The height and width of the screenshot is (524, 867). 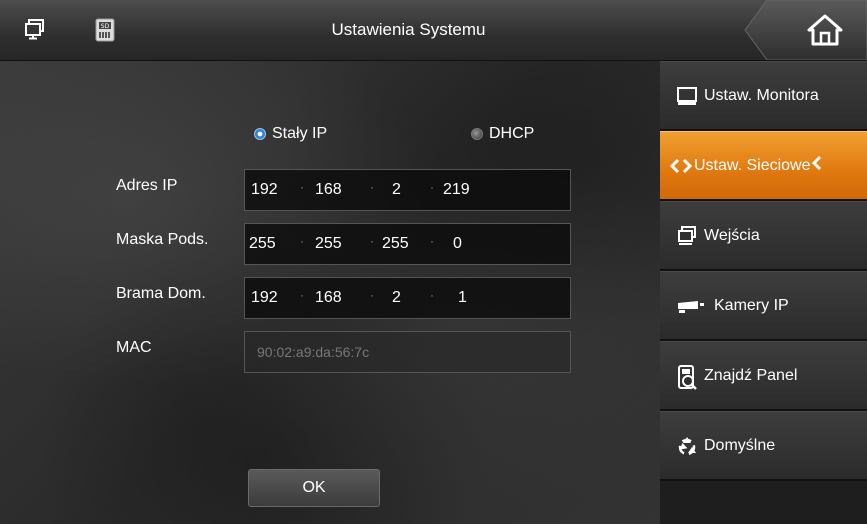 I want to click on home-area, so click(x=802, y=30).